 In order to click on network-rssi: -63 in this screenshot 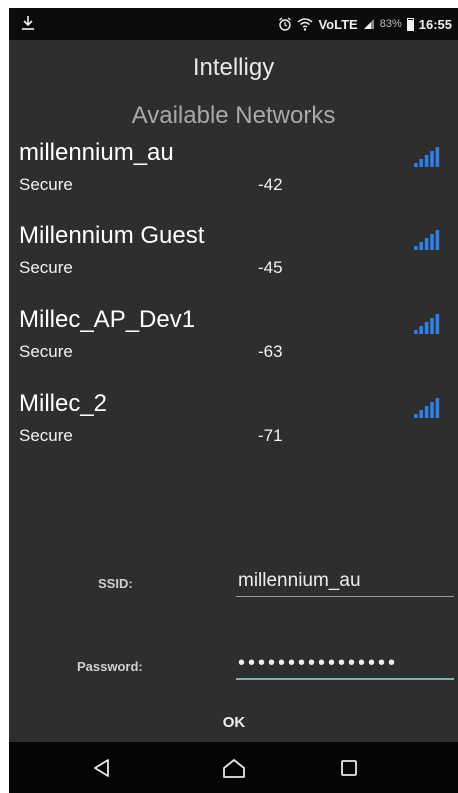, I will do `click(270, 351)`.